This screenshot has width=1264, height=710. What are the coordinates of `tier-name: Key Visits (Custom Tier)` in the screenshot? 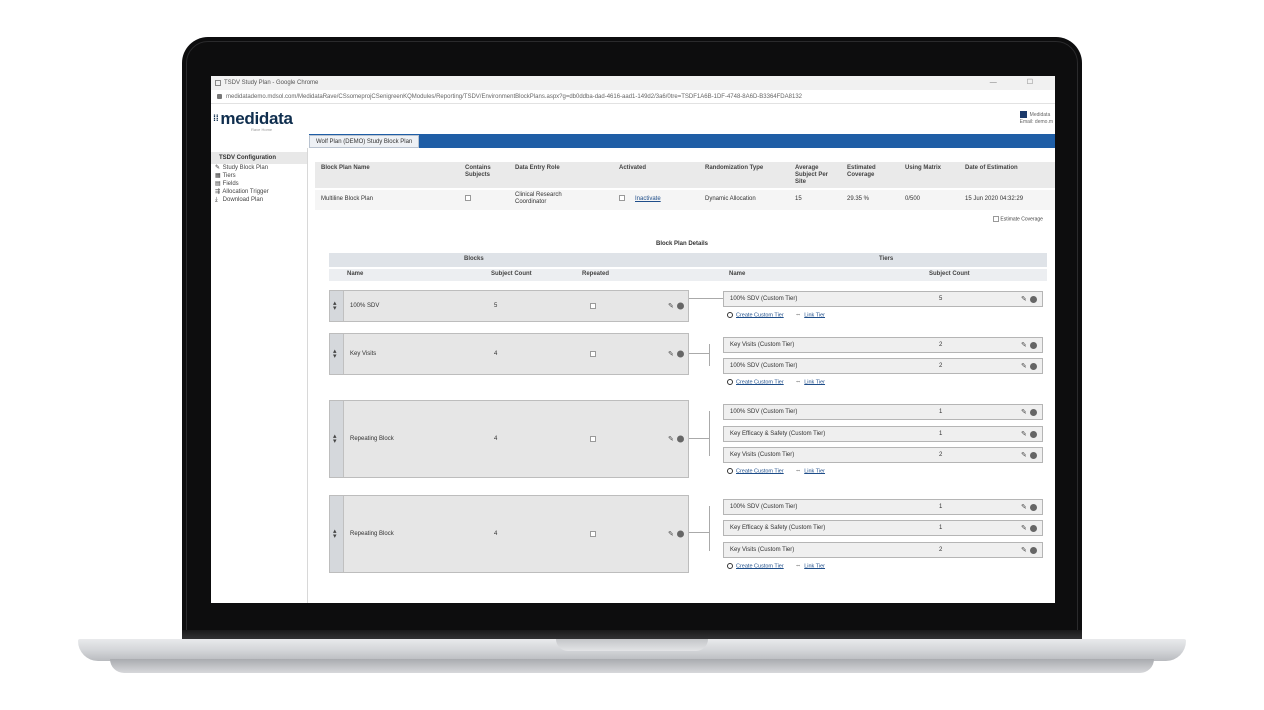 It's located at (762, 345).